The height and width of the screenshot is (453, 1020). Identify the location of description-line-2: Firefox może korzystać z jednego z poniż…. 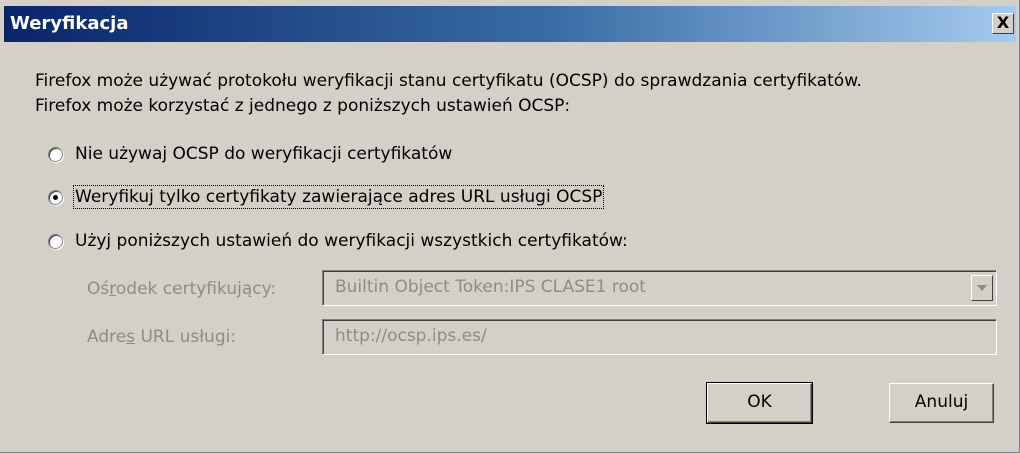
(303, 106).